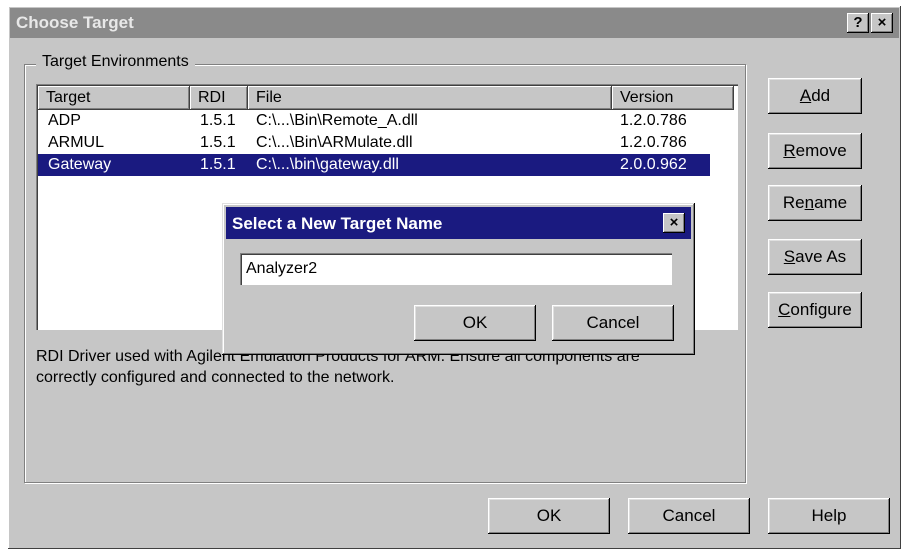 Image resolution: width=909 pixels, height=553 pixels. I want to click on dialog-close-icon: ×, so click(674, 223).